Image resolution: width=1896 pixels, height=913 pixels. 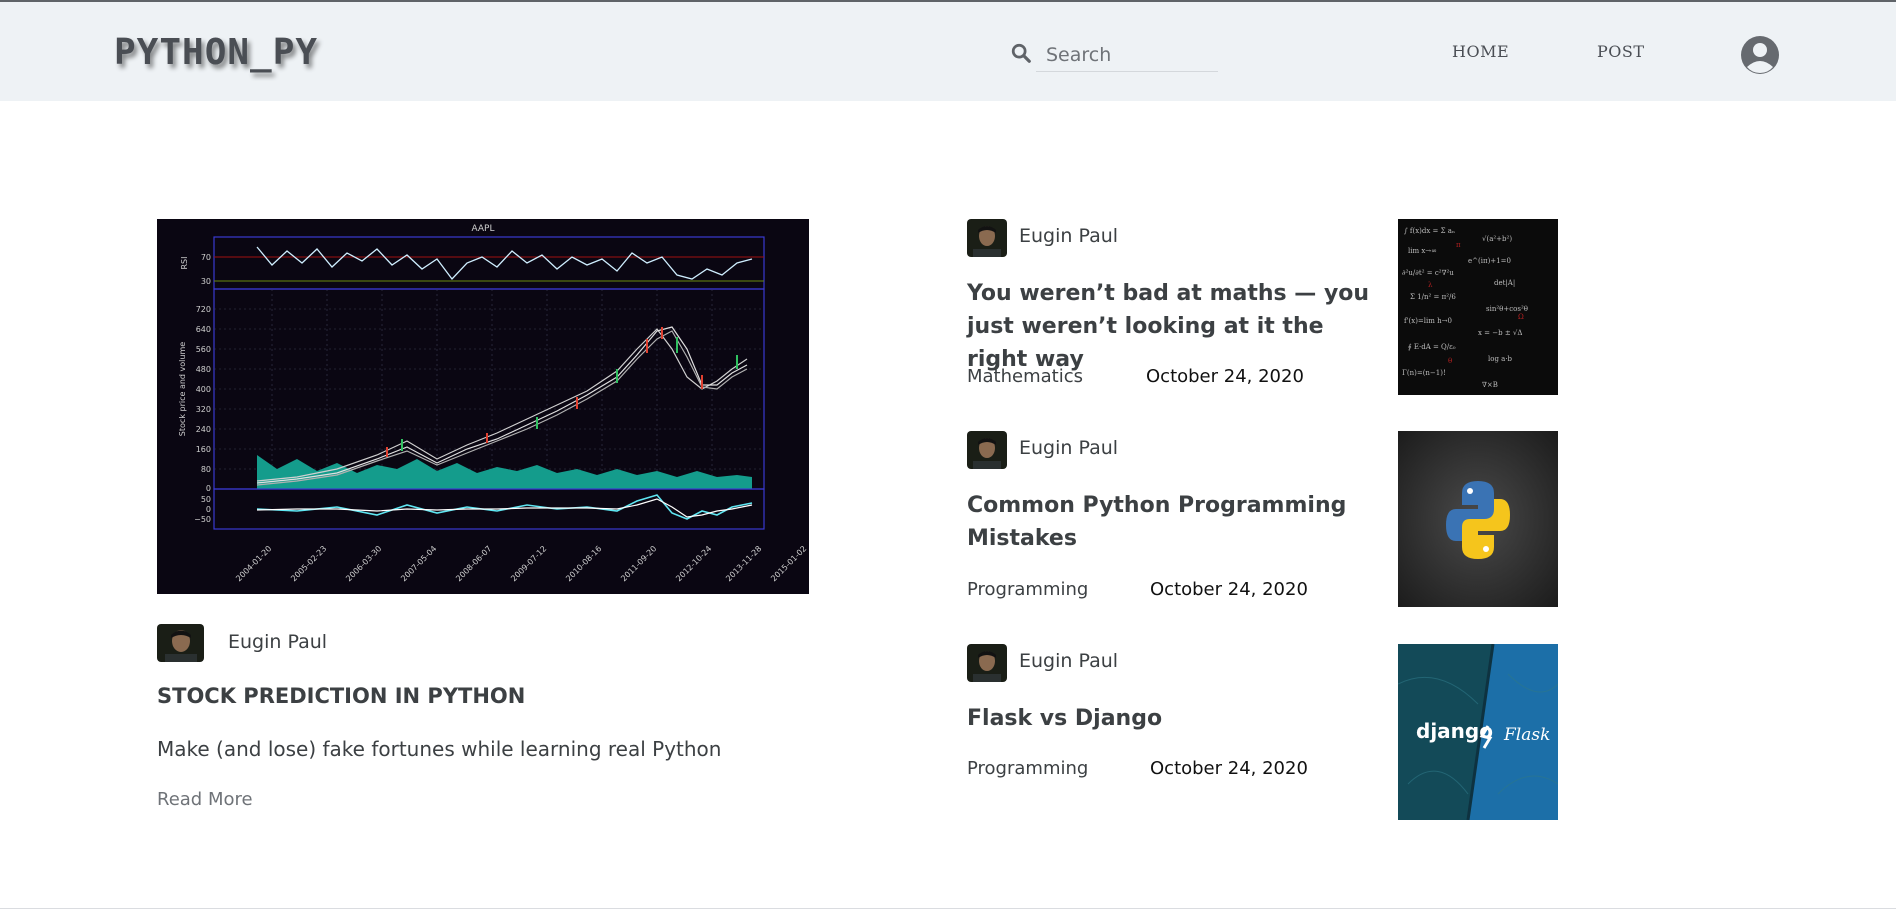 I want to click on svg-text: −50, so click(x=202, y=519).